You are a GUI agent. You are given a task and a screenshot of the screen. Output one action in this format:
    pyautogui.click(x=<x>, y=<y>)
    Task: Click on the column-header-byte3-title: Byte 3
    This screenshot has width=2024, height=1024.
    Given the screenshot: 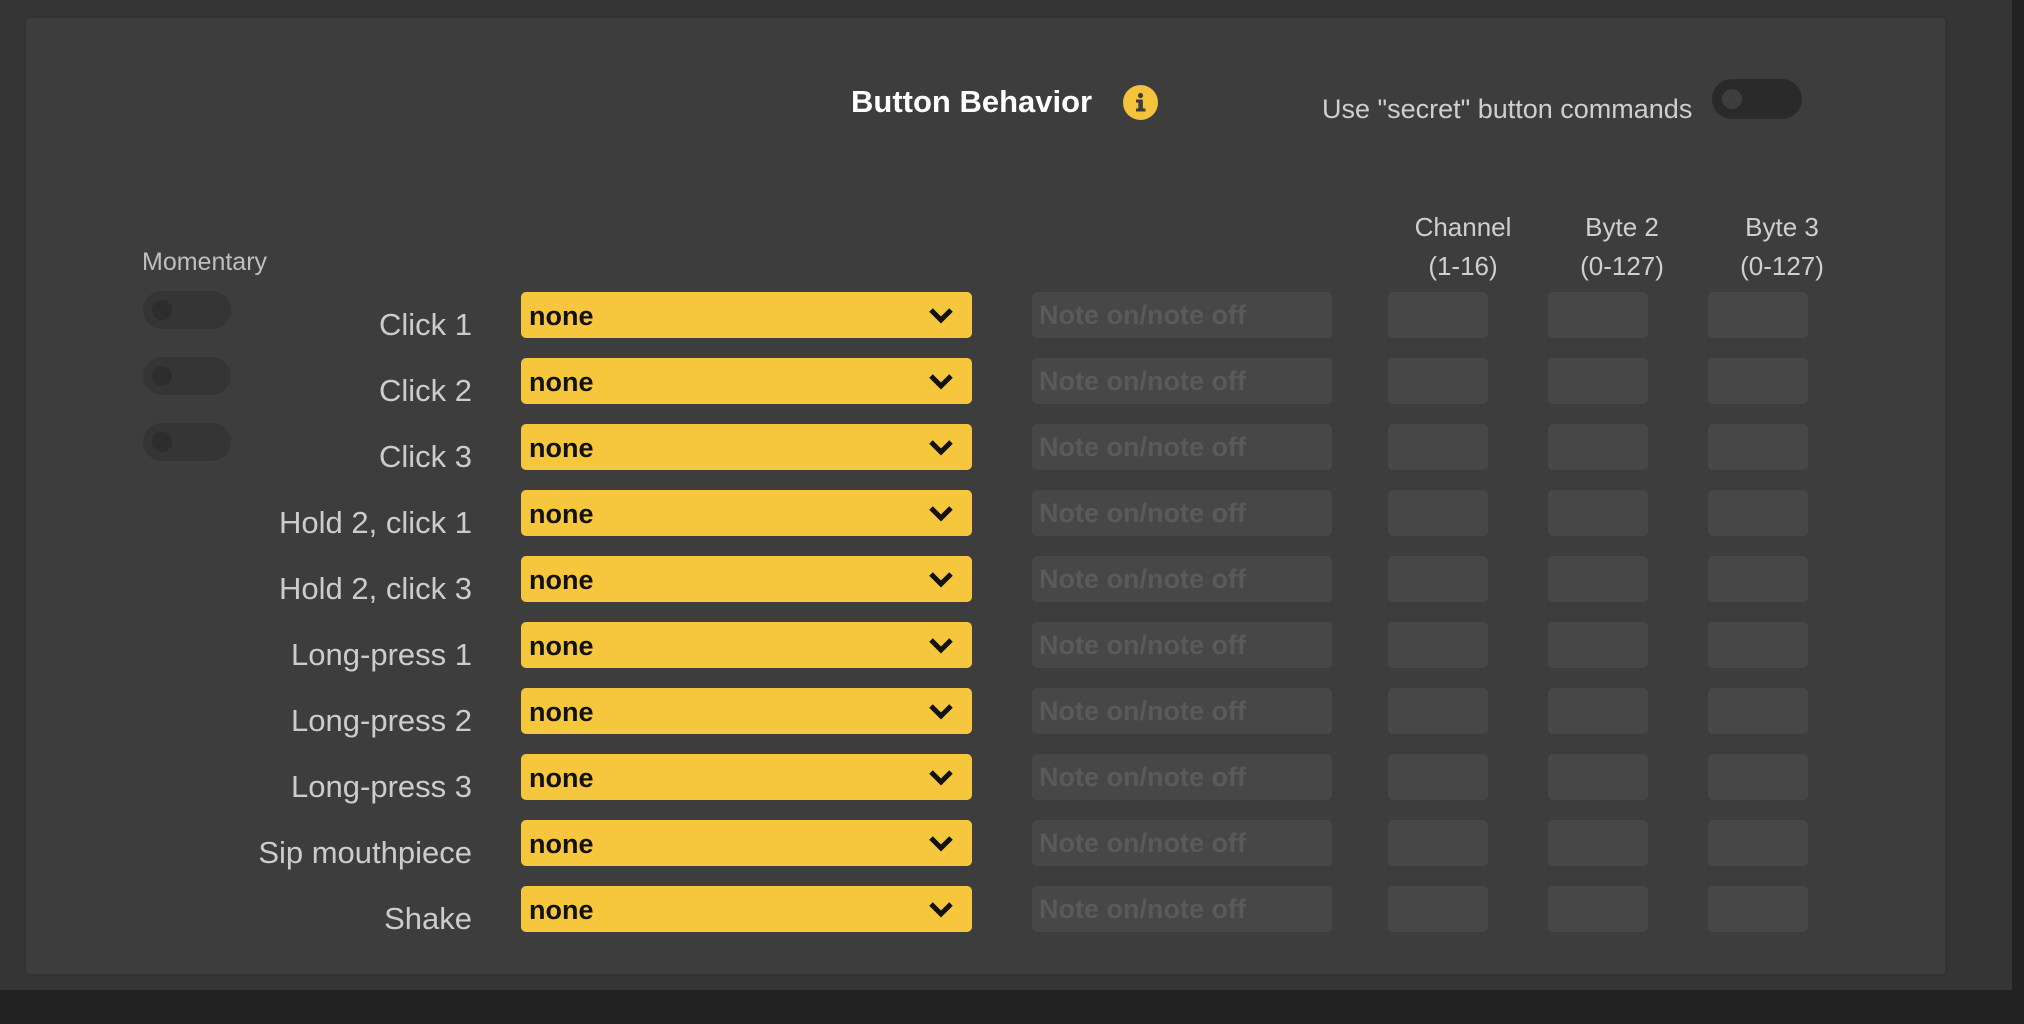 What is the action you would take?
    pyautogui.click(x=1782, y=227)
    